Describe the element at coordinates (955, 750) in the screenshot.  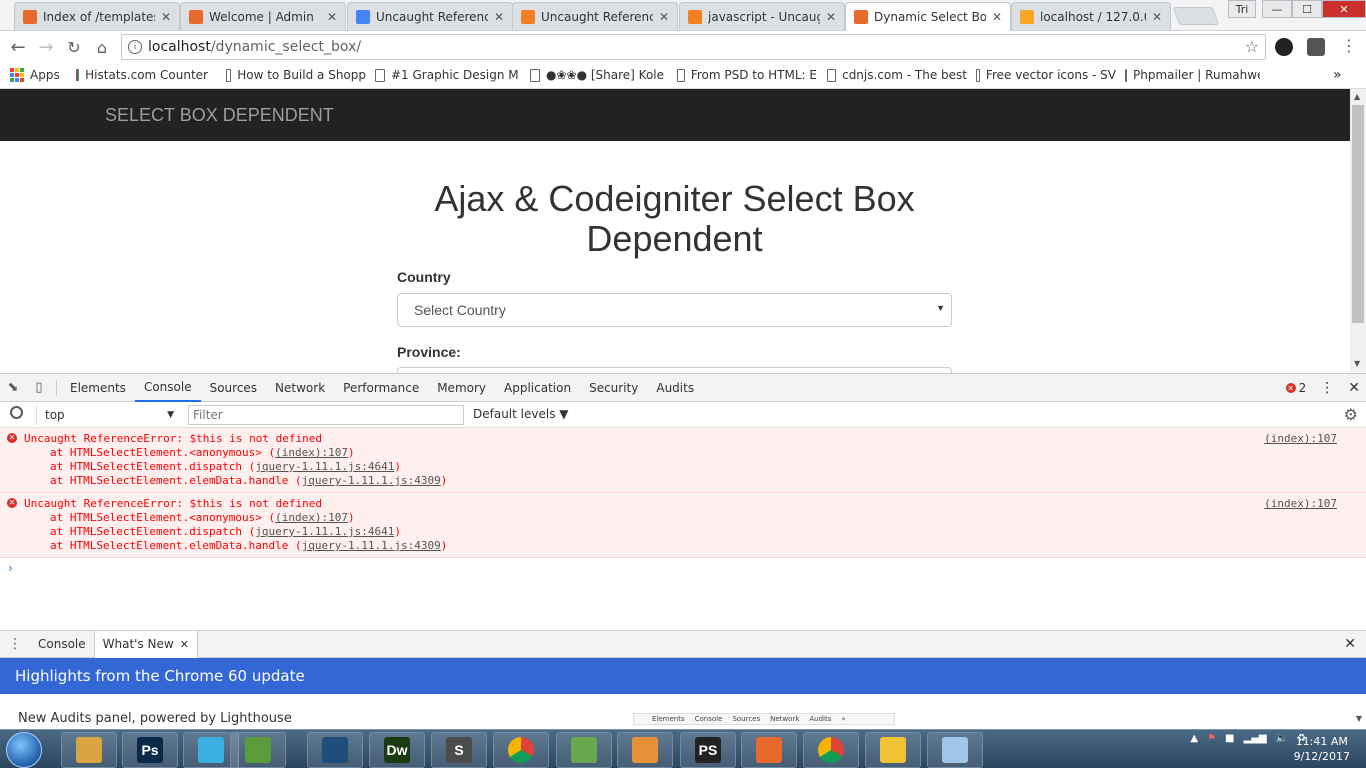
I see `taskbar-app-paint` at that location.